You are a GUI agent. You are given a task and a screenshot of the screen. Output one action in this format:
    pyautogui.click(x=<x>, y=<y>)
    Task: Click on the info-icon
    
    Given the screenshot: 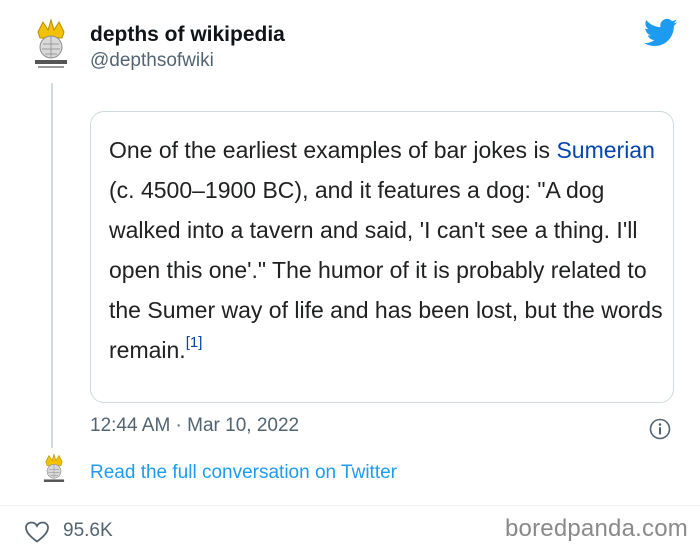 What is the action you would take?
    pyautogui.click(x=660, y=429)
    